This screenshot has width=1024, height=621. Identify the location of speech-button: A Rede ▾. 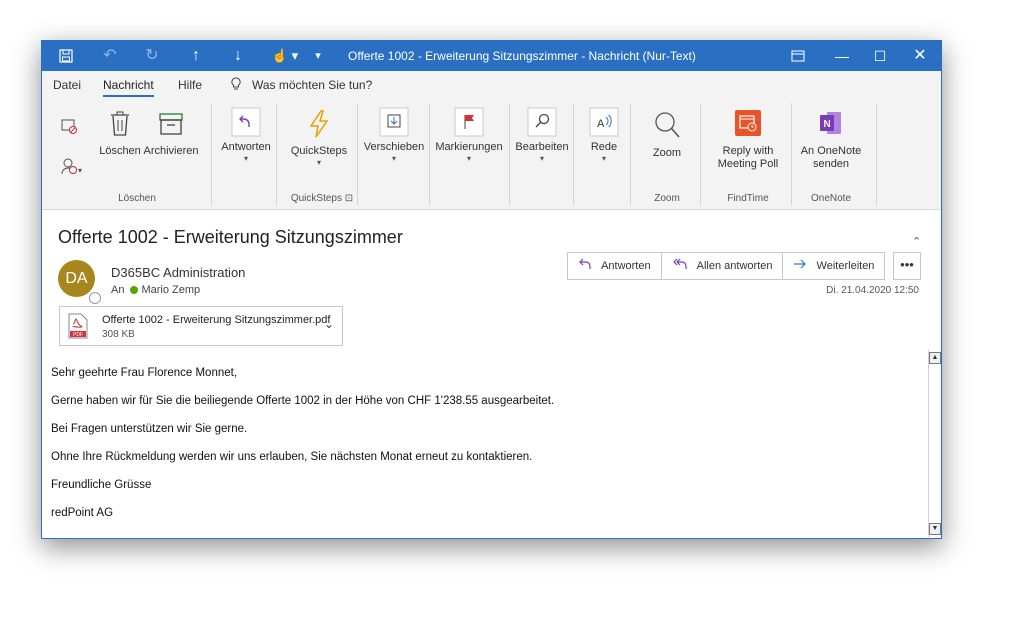
(604, 135).